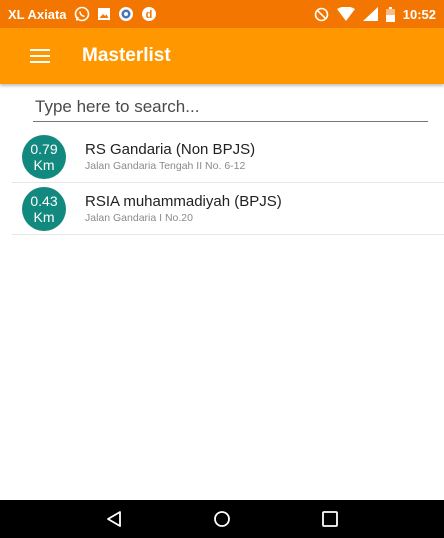 This screenshot has height=538, width=444. What do you see at coordinates (419, 14) in the screenshot?
I see `status-time: 10:52` at bounding box center [419, 14].